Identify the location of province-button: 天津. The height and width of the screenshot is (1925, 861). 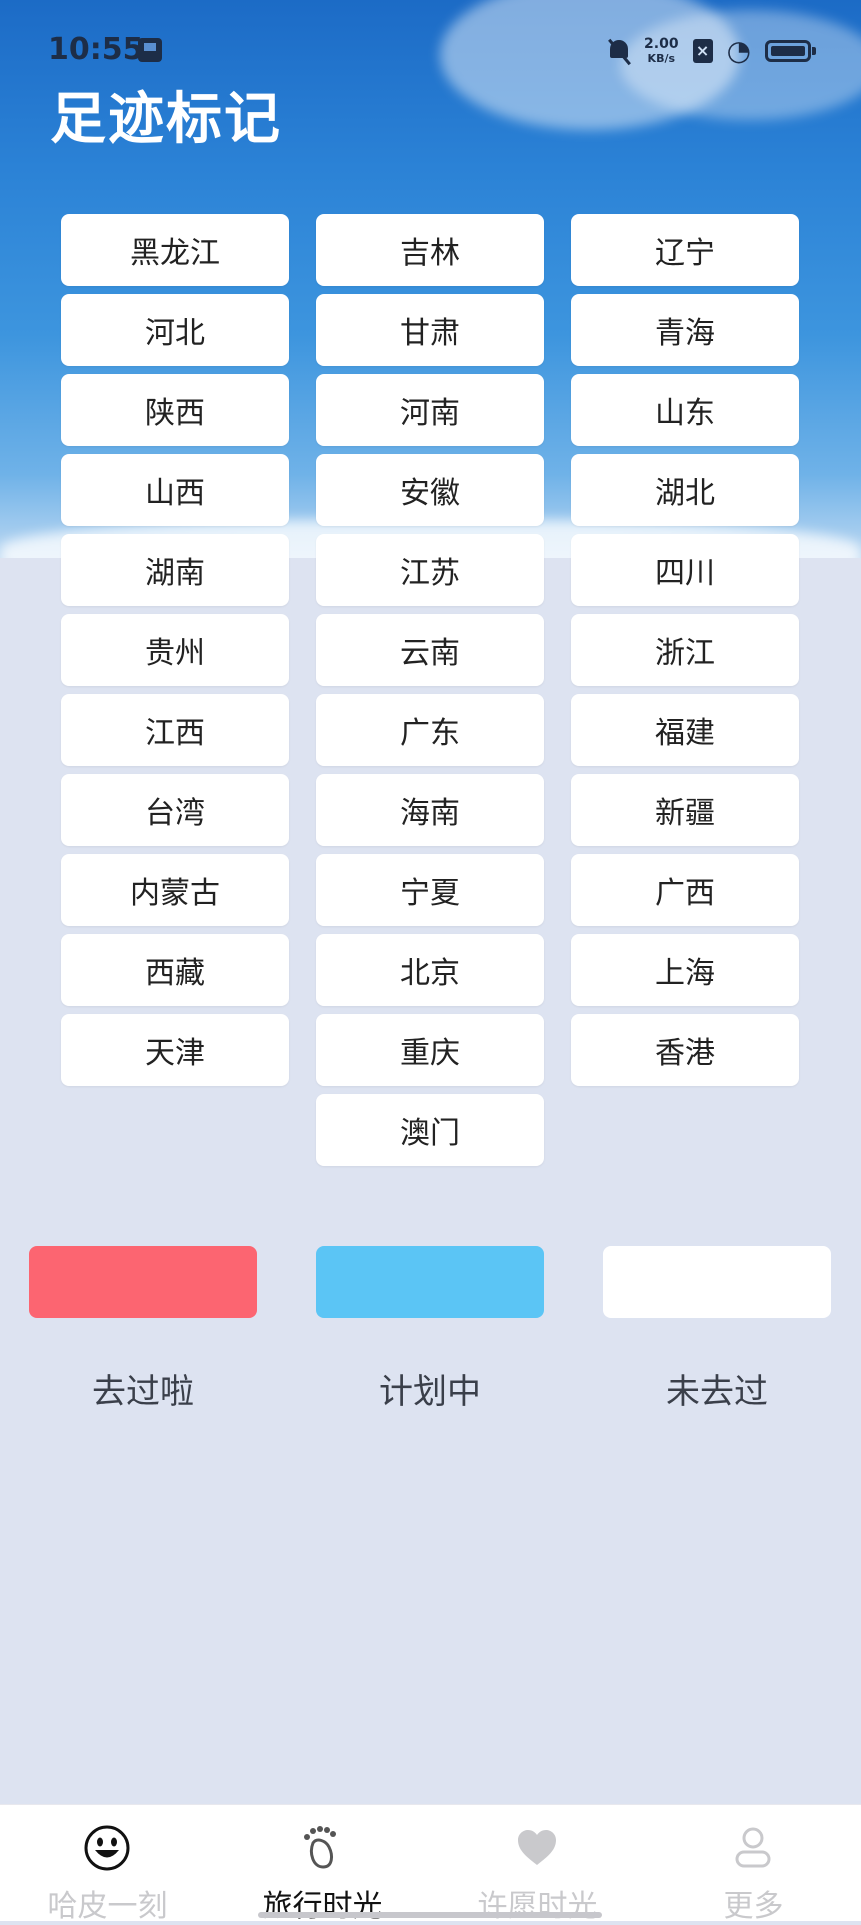
(175, 1050).